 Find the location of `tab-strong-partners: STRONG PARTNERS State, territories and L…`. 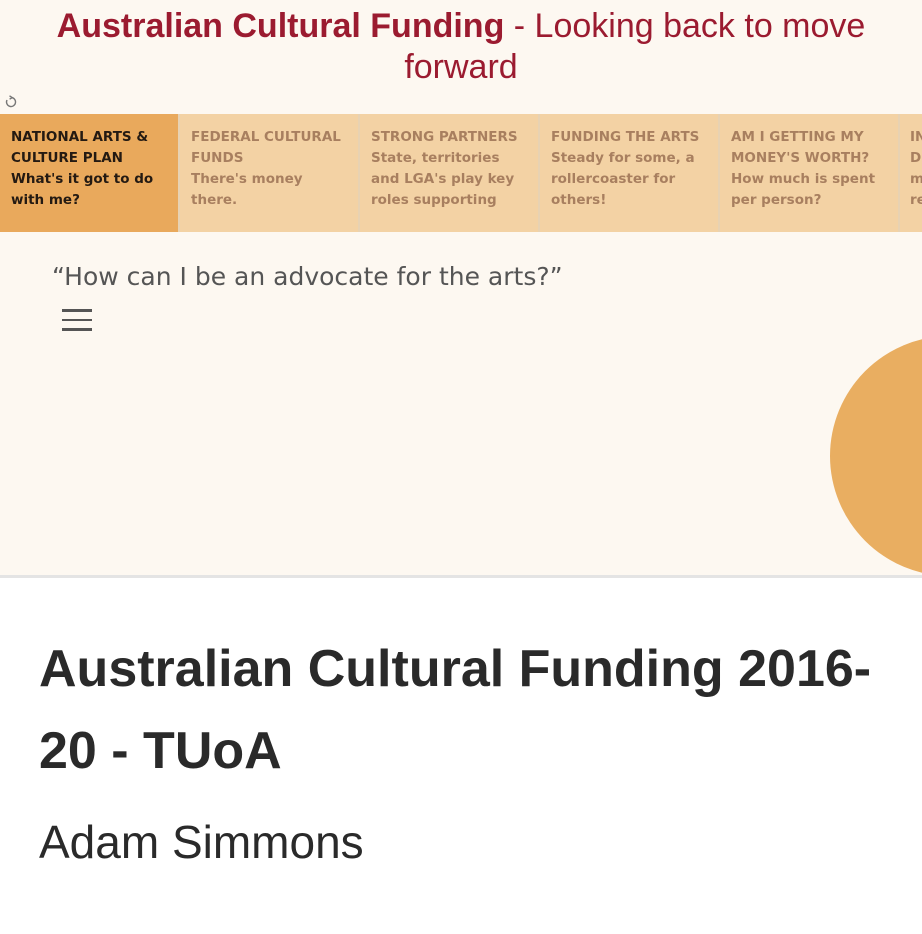

tab-strong-partners: STRONG PARTNERS State, territories and L… is located at coordinates (449, 173).